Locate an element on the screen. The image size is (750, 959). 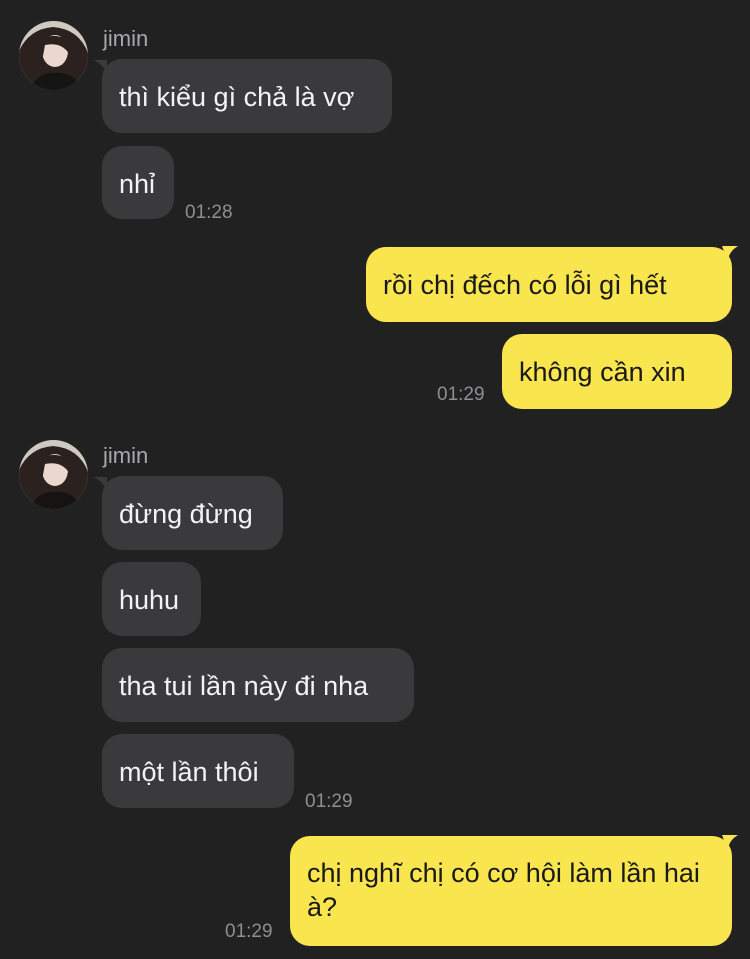
message-bubble-incoming: thì kiểu gì chả là vợ is located at coordinates (247, 96).